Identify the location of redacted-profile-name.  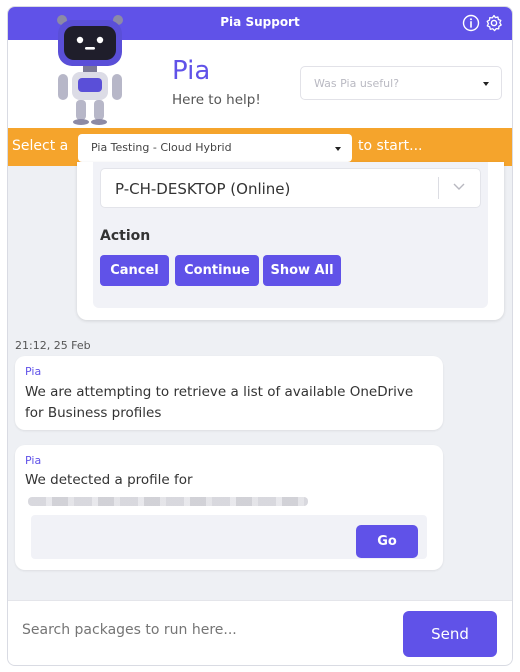
(168, 501).